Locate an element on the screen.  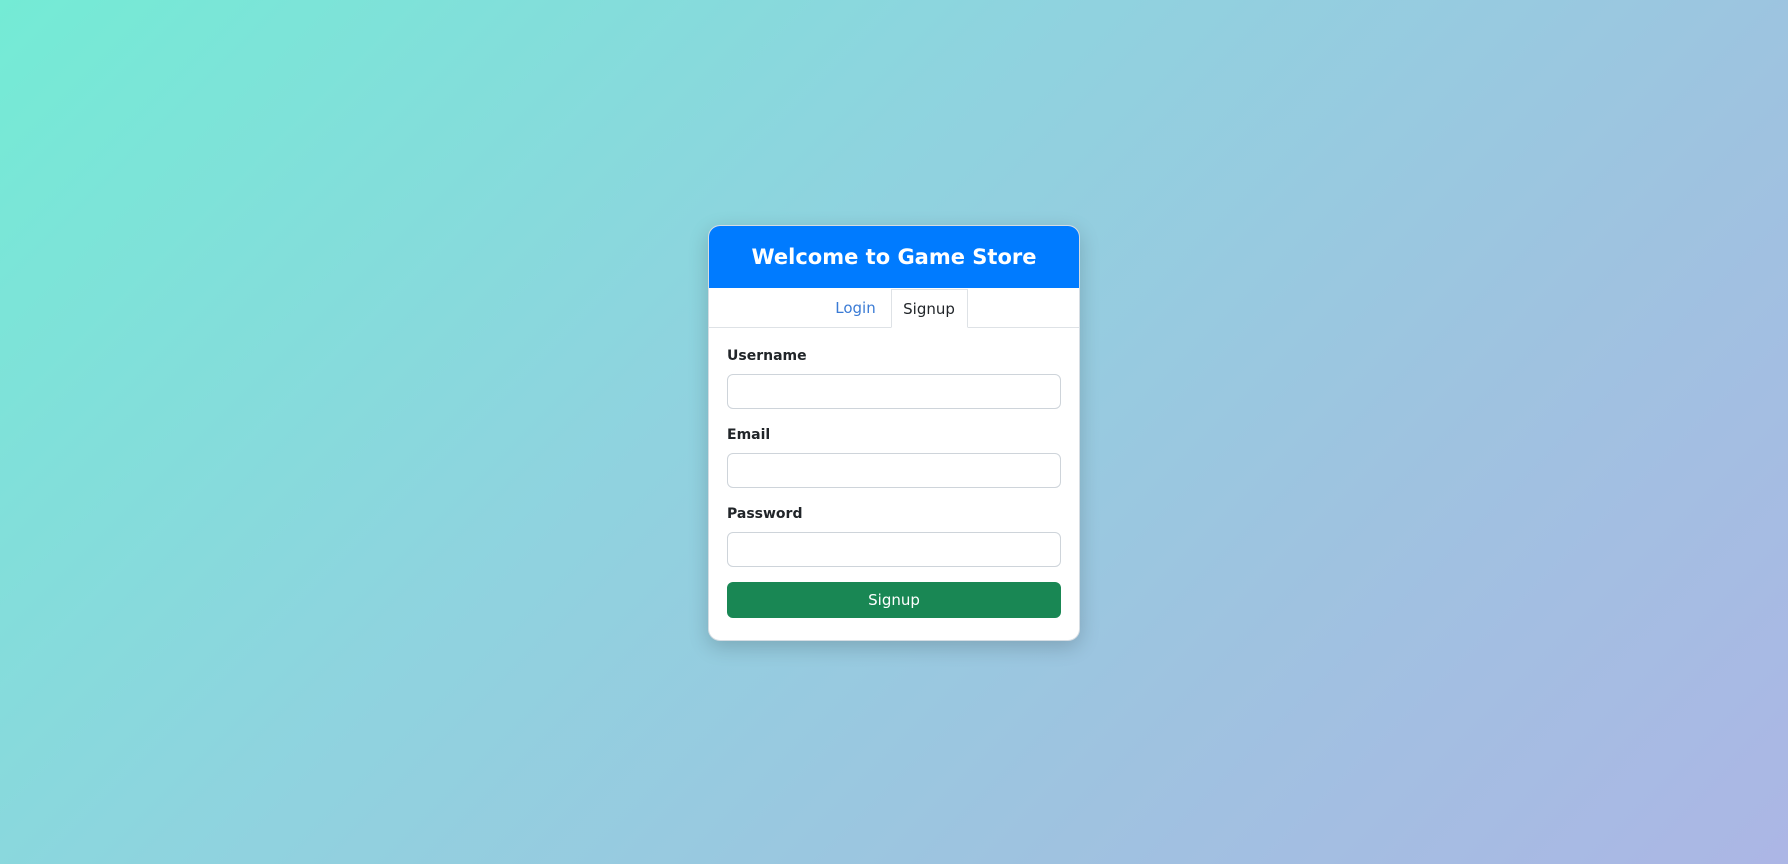
signup-form: Username Email Password Signup is located at coordinates (894, 473).